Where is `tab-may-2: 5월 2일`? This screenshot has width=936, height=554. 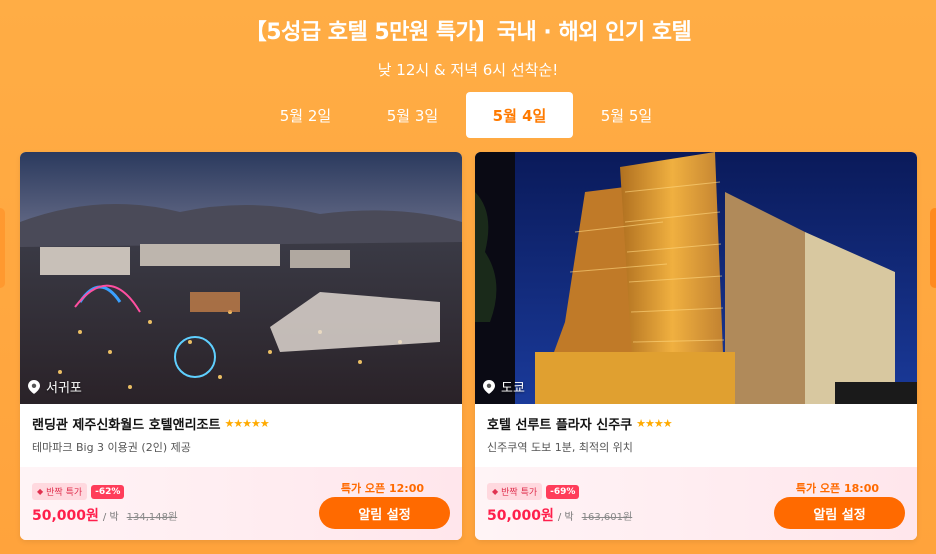 tab-may-2: 5월 2일 is located at coordinates (305, 115).